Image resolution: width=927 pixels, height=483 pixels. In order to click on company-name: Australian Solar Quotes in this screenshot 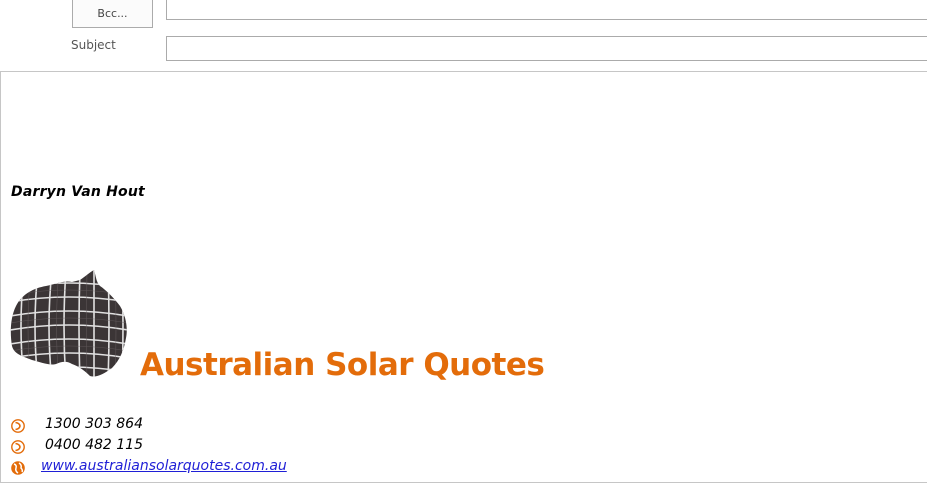, I will do `click(342, 365)`.